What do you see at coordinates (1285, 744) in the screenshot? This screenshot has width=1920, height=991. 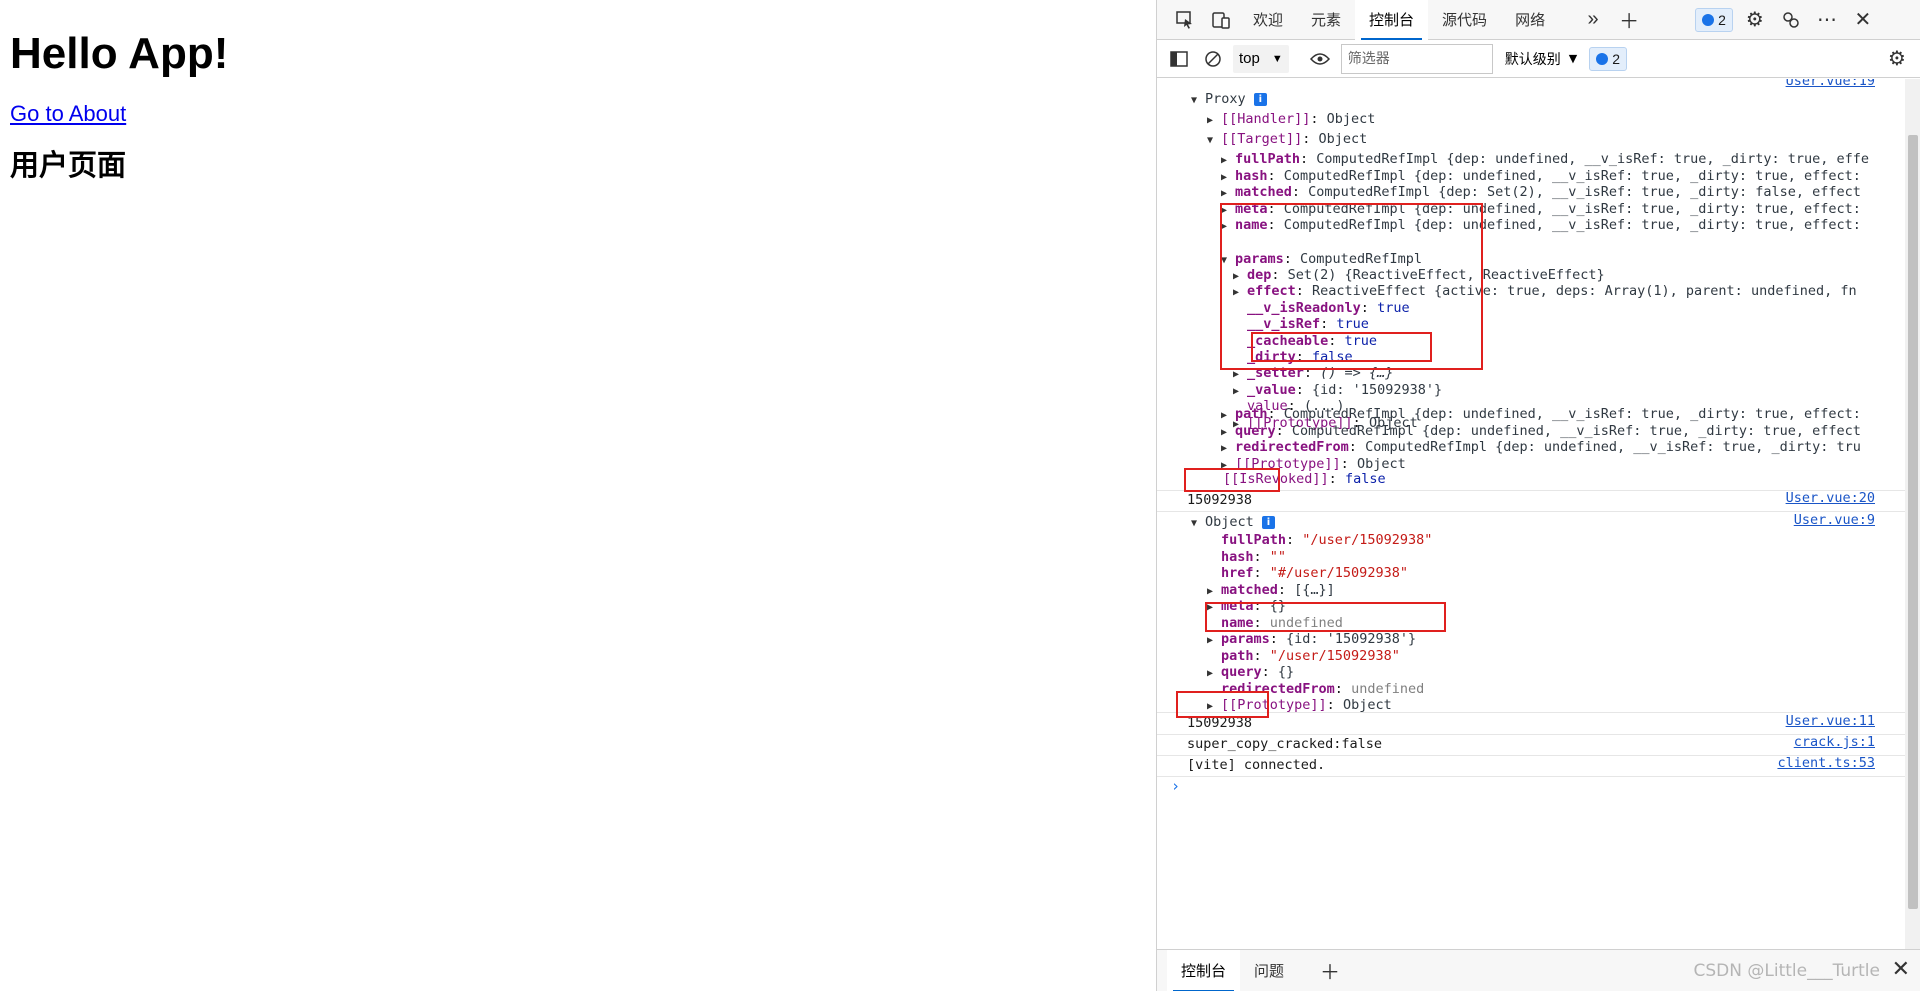 I see `log-line: super_copy_cracked:false` at bounding box center [1285, 744].